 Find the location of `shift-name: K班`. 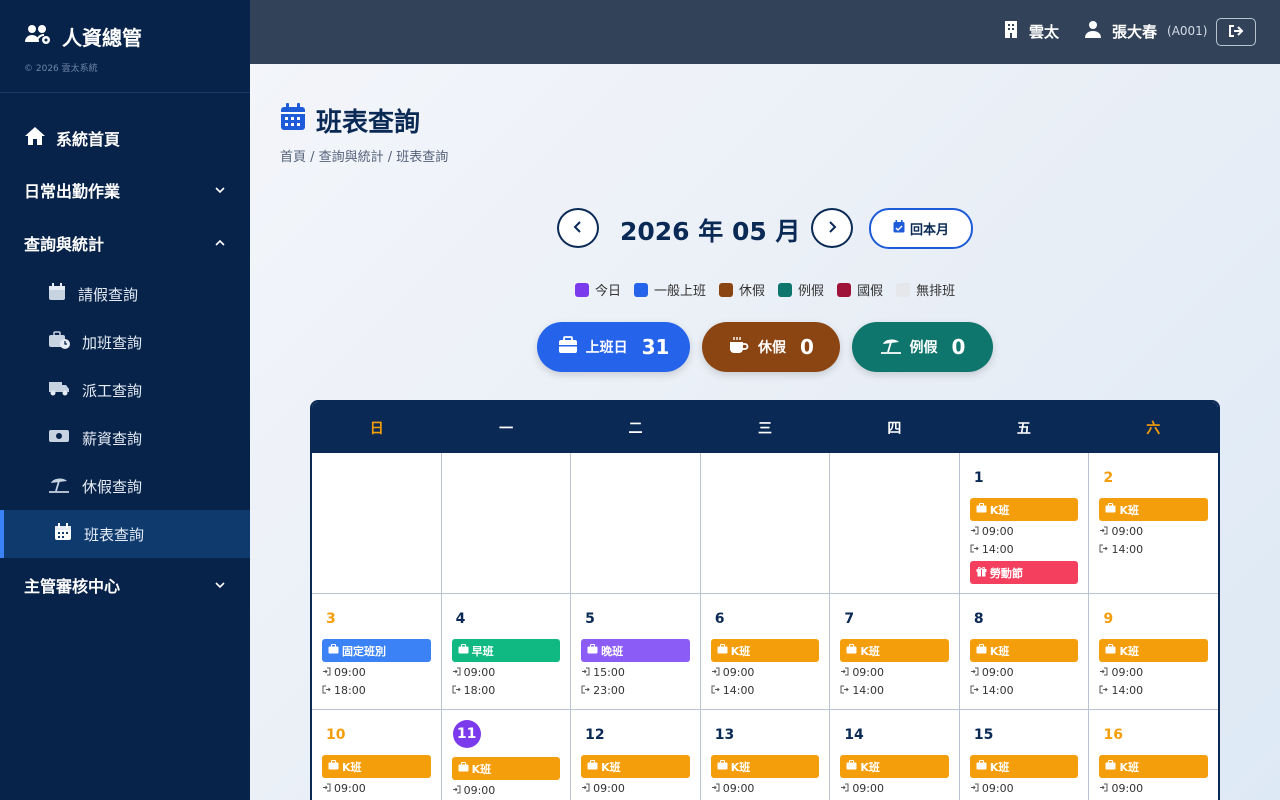

shift-name: K班 is located at coordinates (352, 767).